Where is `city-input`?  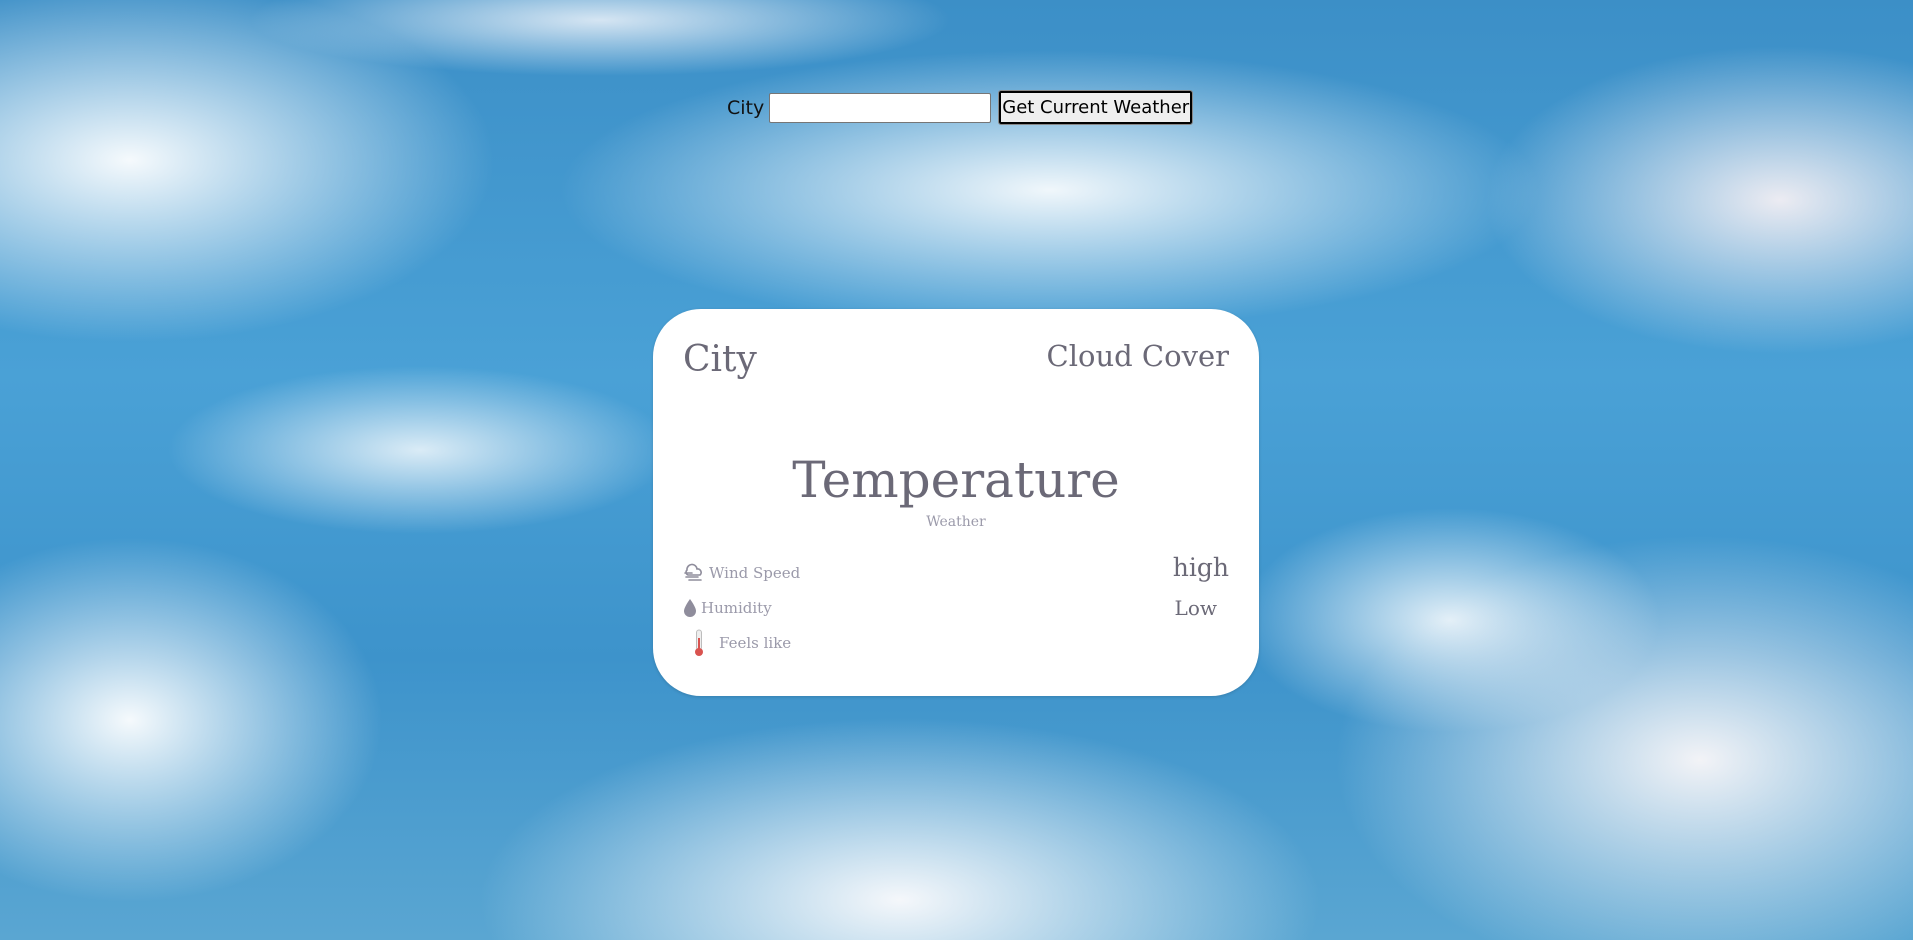 city-input is located at coordinates (880, 107).